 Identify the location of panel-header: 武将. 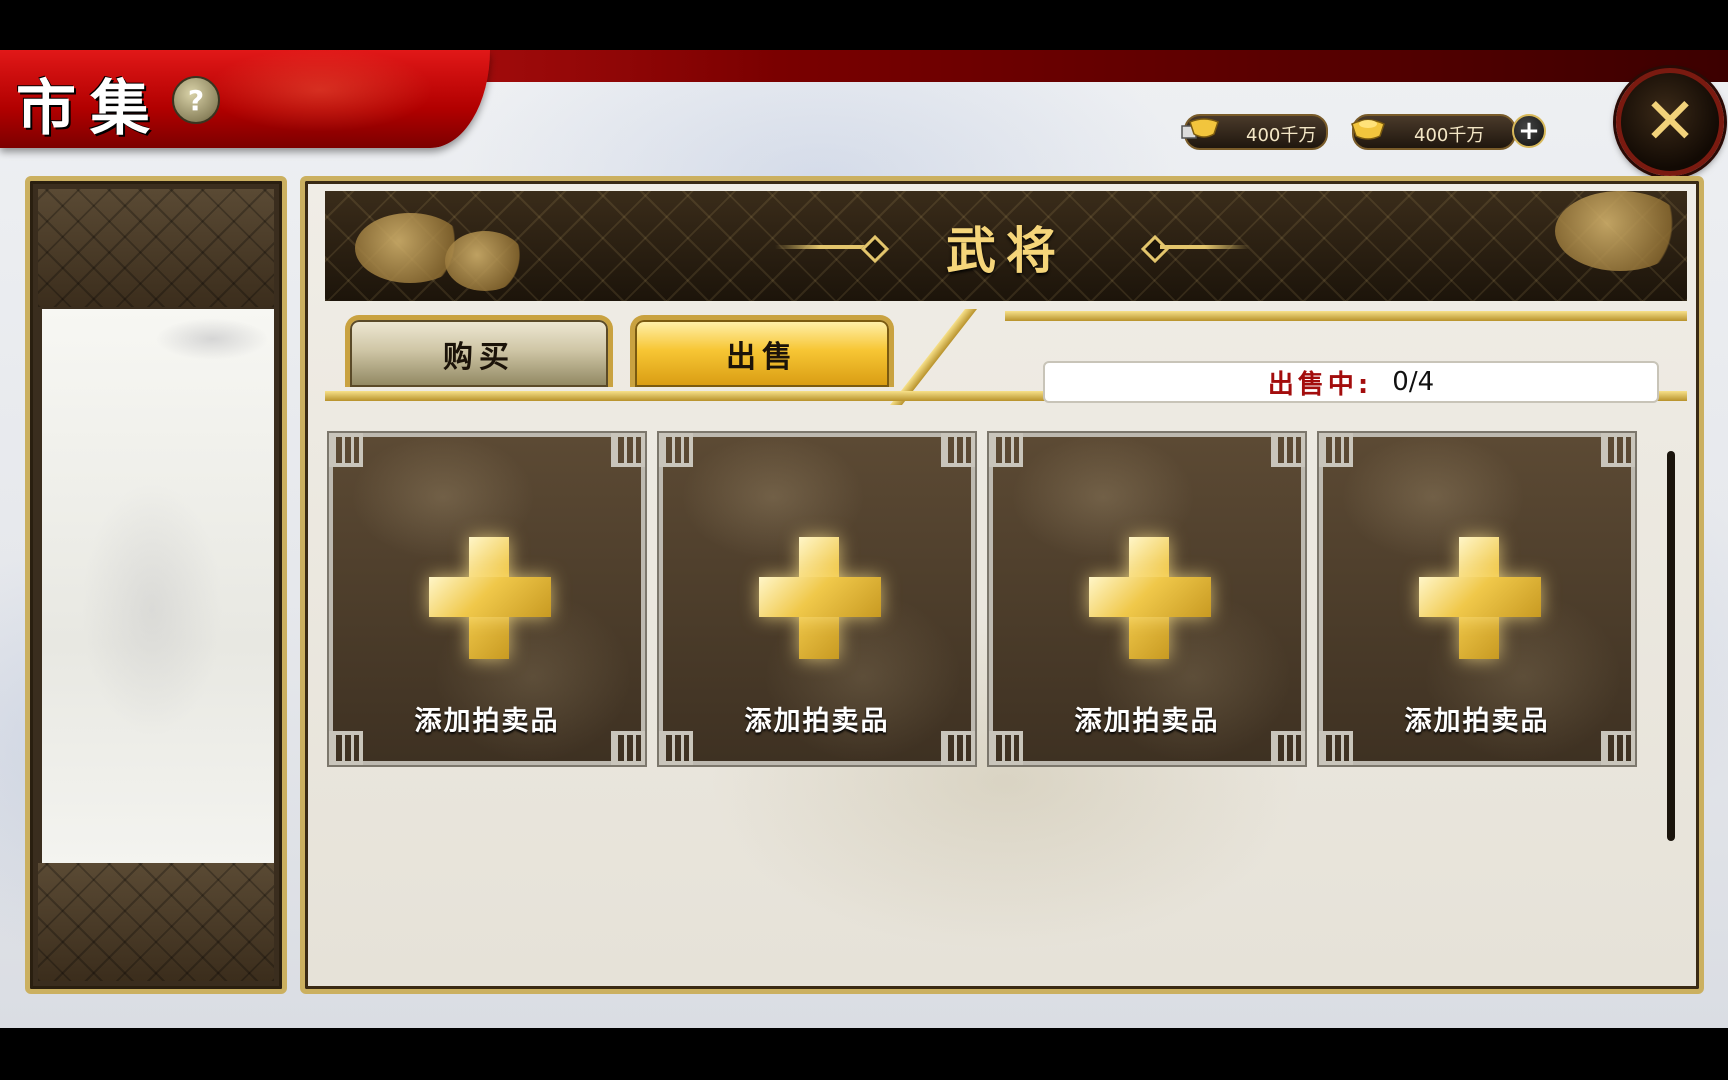
(1006, 246).